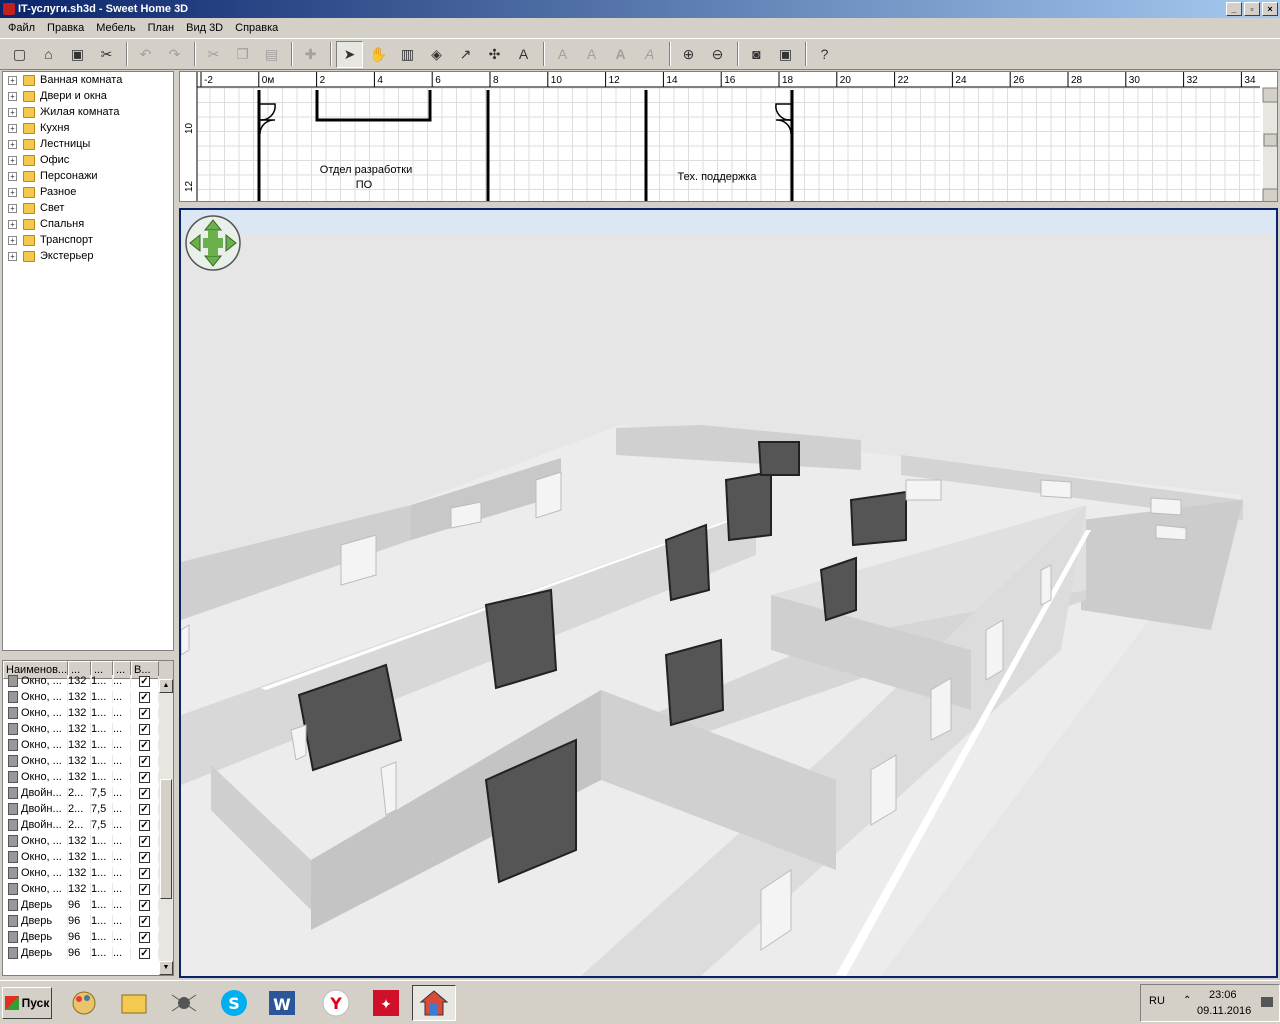 This screenshot has height=1024, width=1280. Describe the element at coordinates (756, 54) in the screenshot. I see `create-photo-icon: ◙` at that location.